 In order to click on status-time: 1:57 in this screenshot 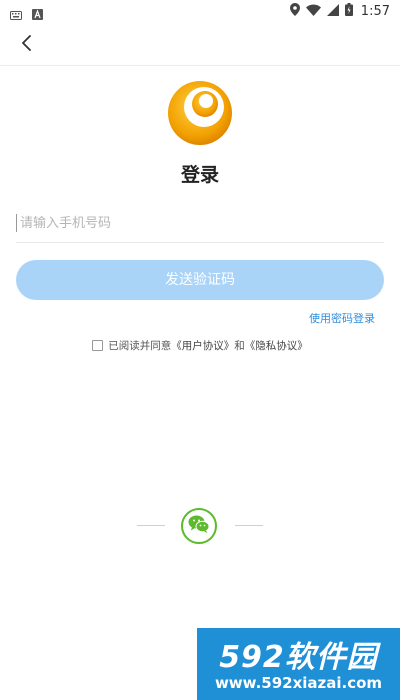, I will do `click(375, 11)`.